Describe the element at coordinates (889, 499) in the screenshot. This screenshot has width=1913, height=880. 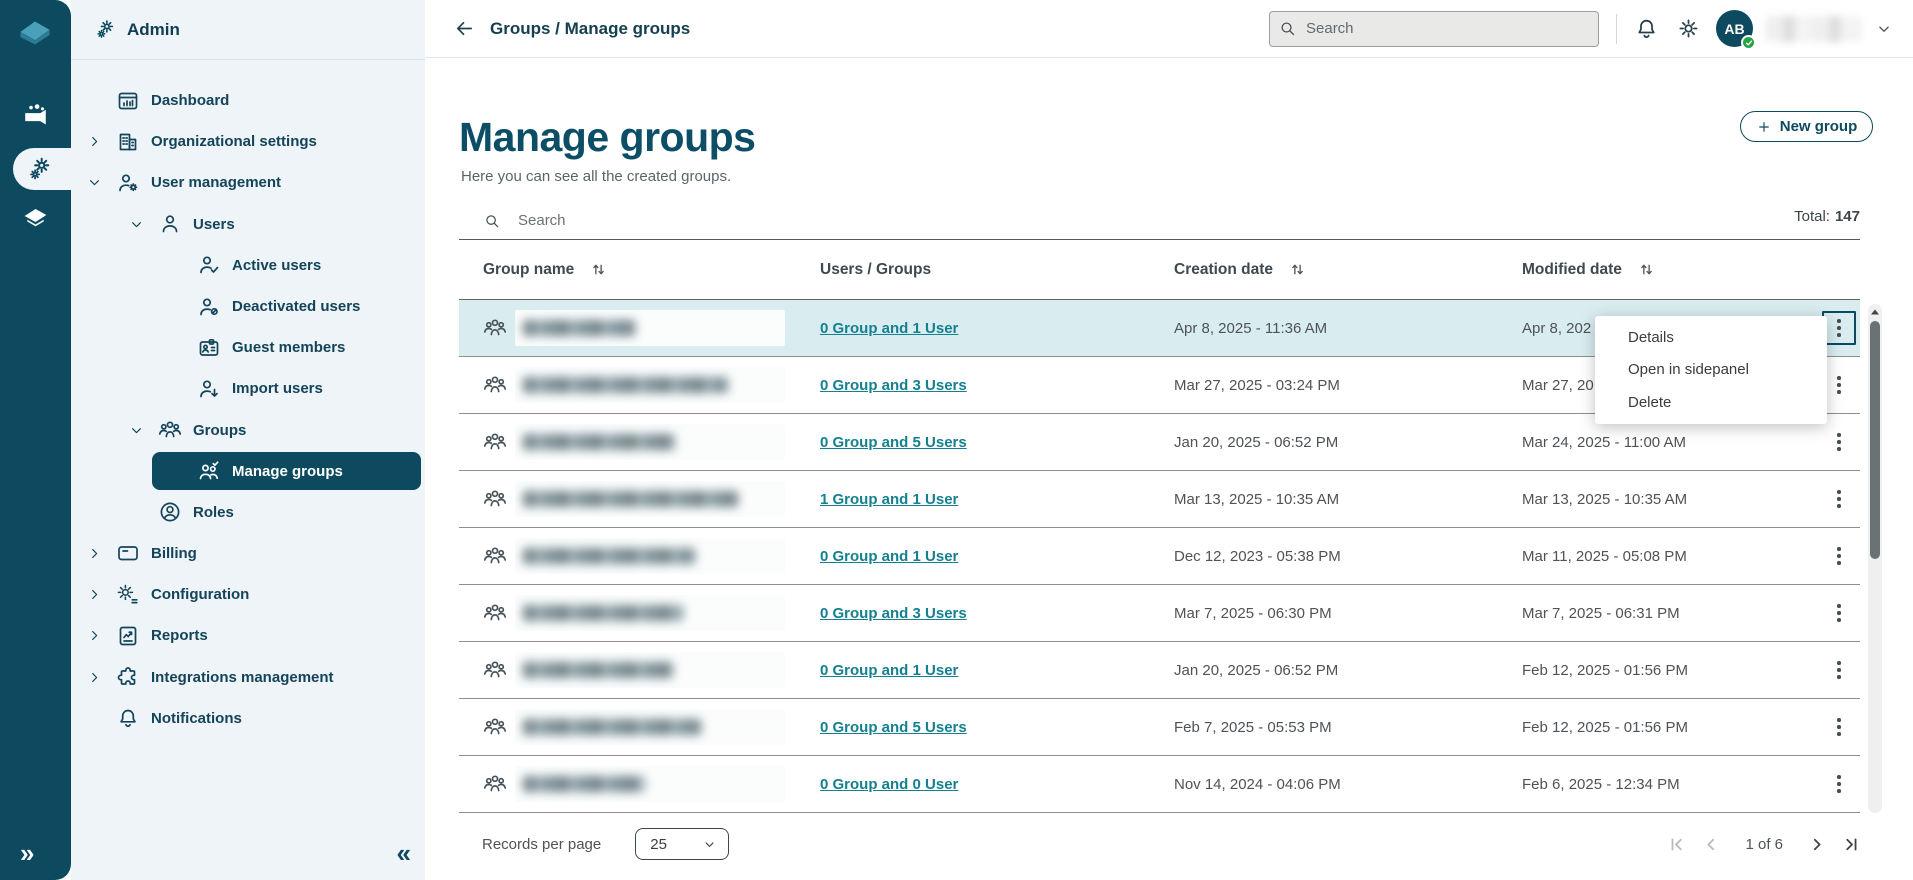
I see `users-groups-link: 1 Group and 1 User` at that location.